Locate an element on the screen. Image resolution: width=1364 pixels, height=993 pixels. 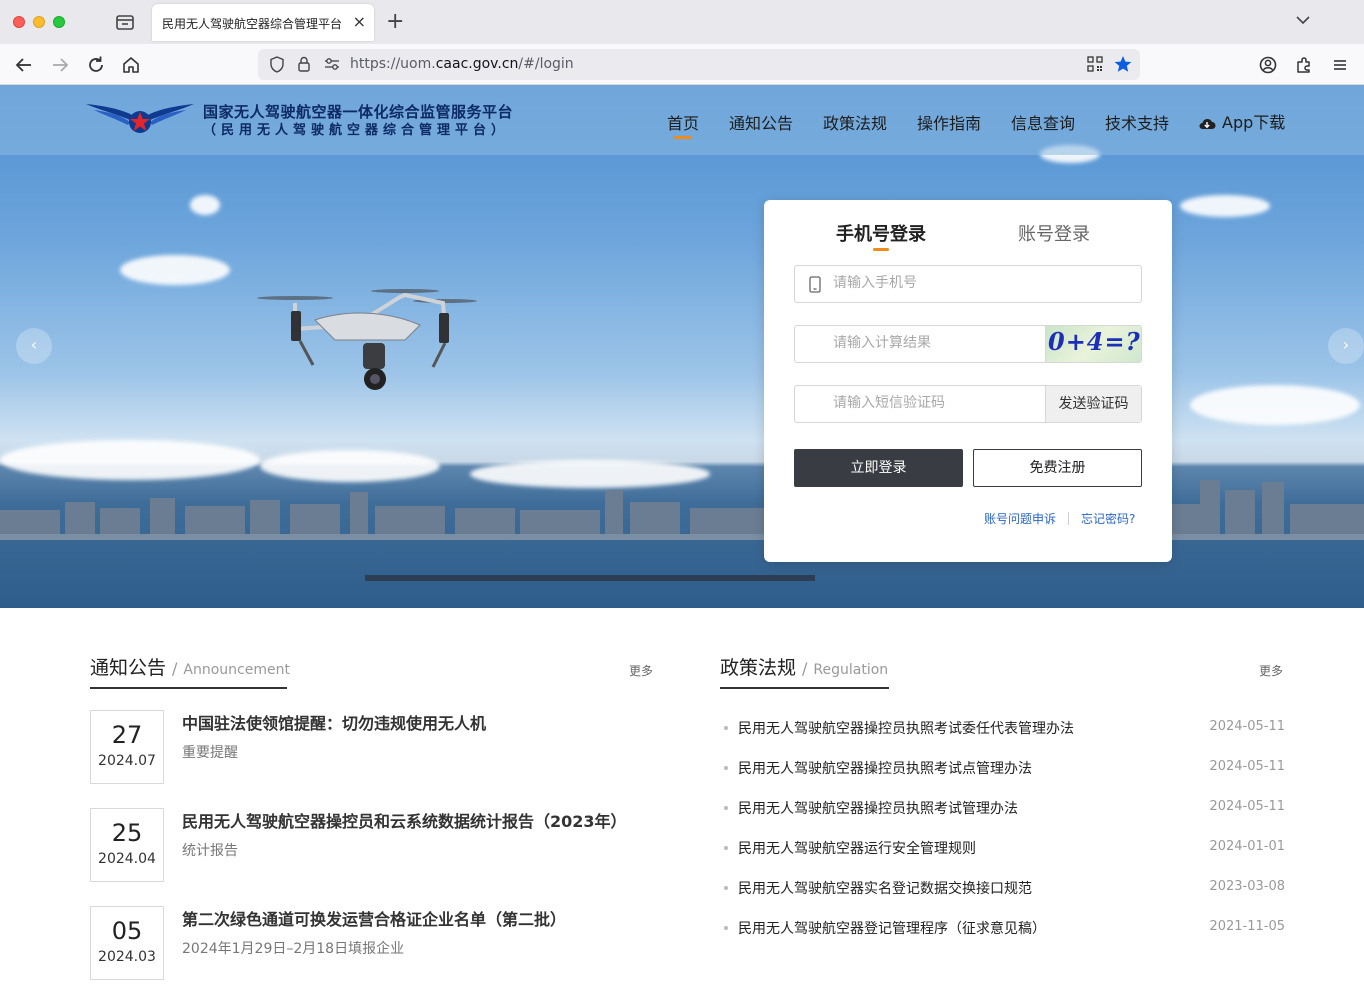
date-box: 25 2024.04 is located at coordinates (127, 845).